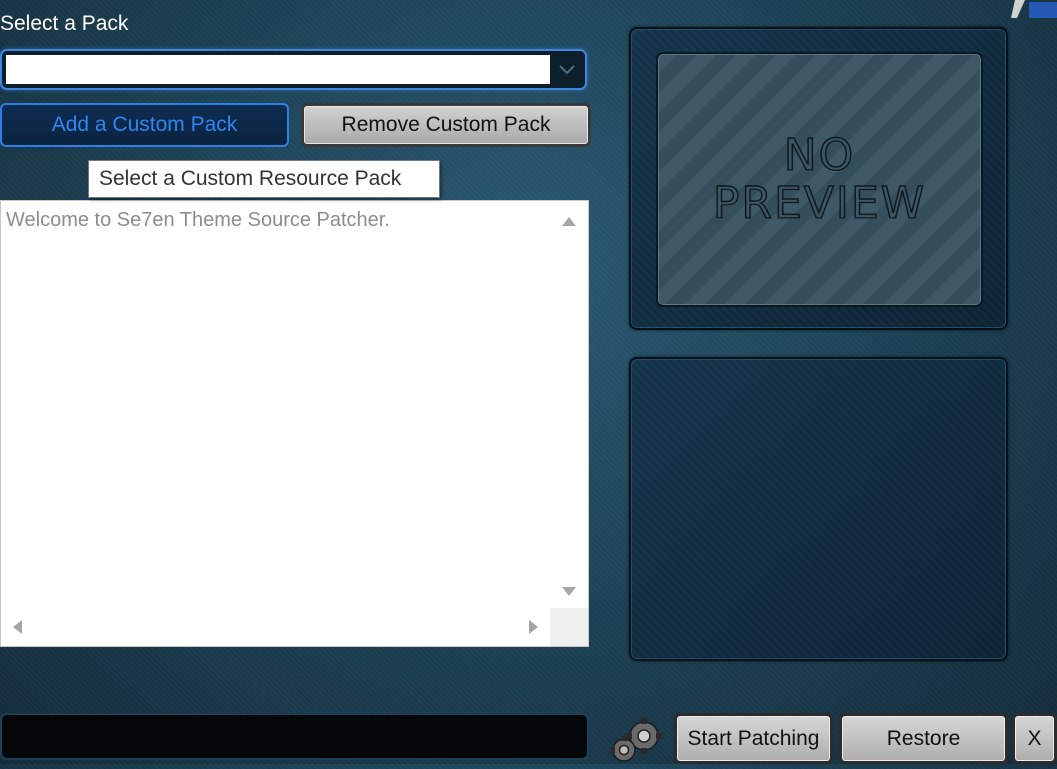  I want to click on scroll-down-arrow-icon, so click(569, 591).